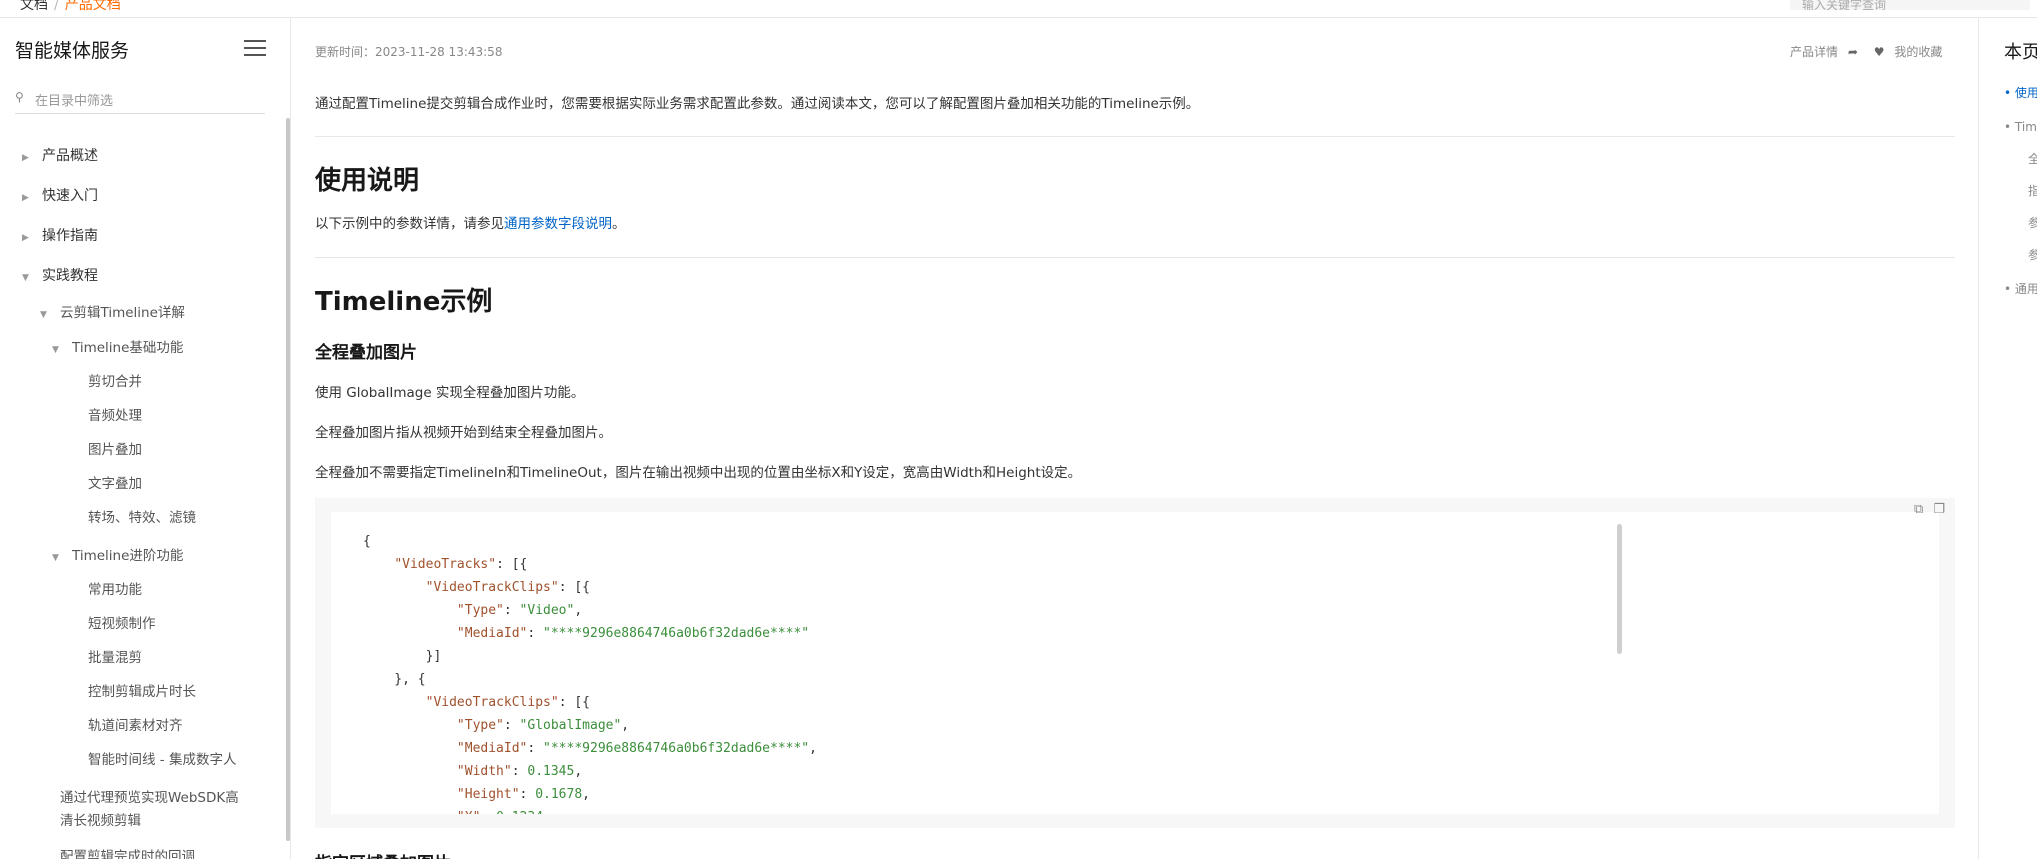 This screenshot has height=859, width=2037. What do you see at coordinates (122, 313) in the screenshot?
I see `sidebar-item-label: 云剪辑Timeline详解` at bounding box center [122, 313].